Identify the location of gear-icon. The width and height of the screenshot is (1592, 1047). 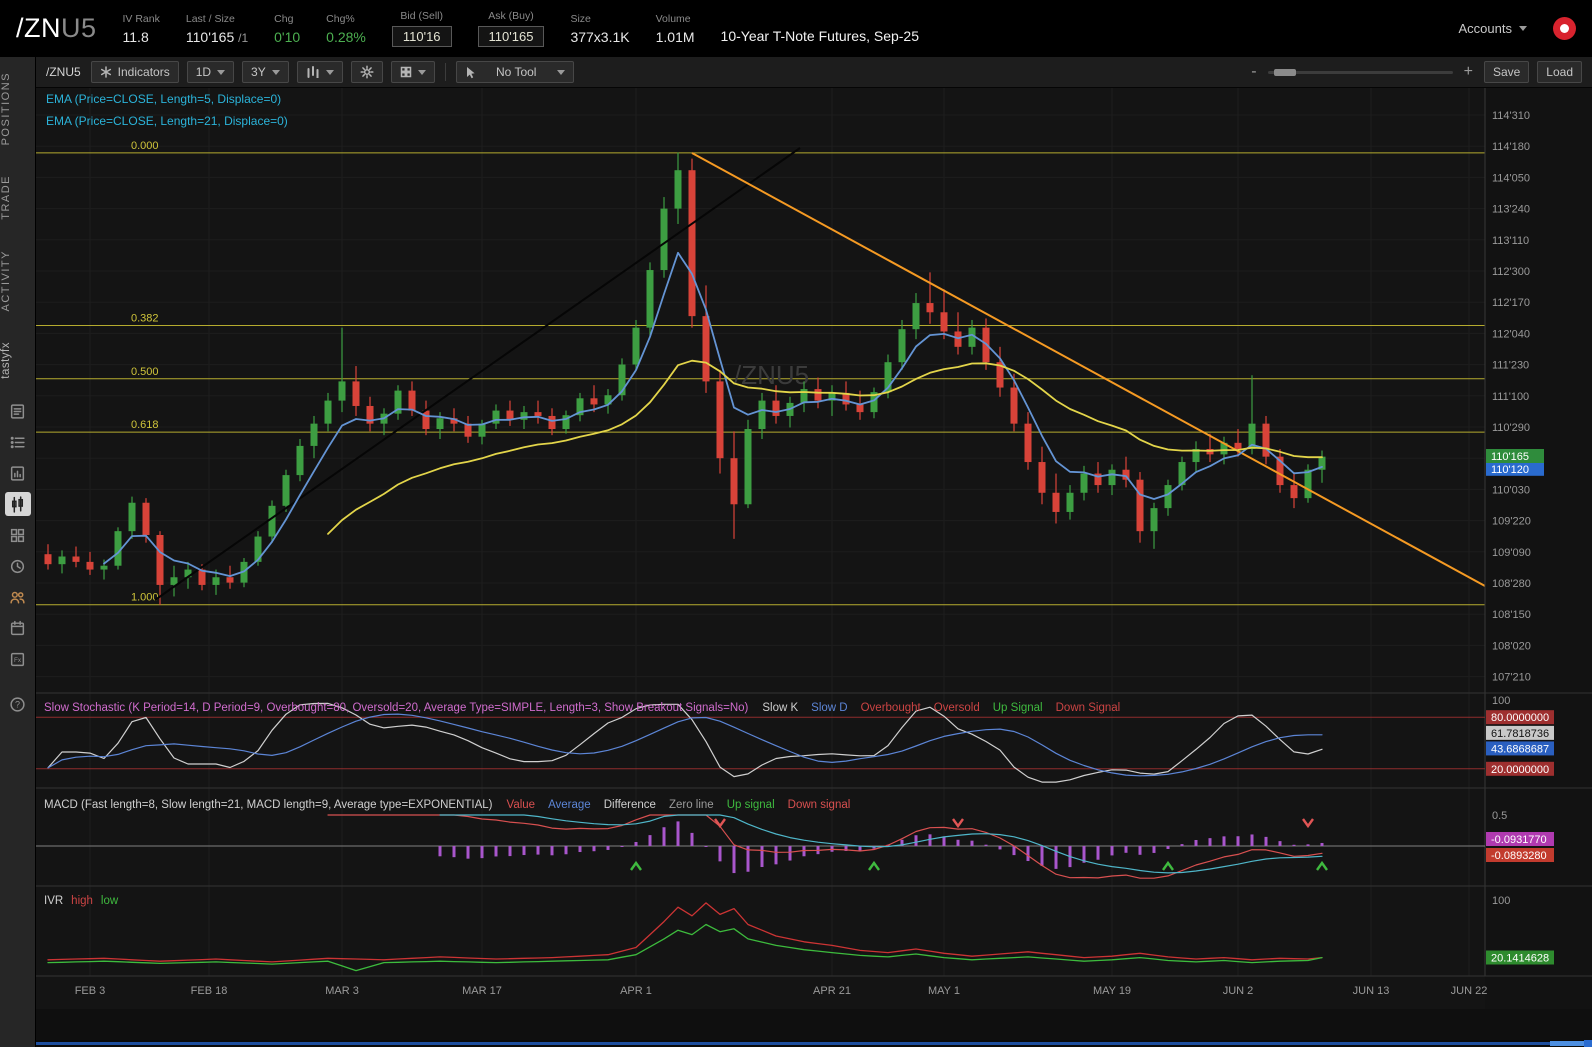
(367, 72).